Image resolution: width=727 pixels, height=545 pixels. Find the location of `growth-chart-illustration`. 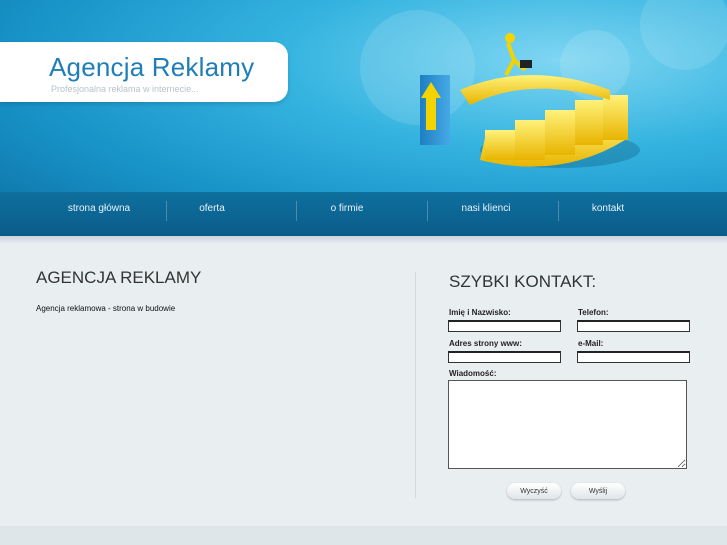

growth-chart-illustration is located at coordinates (530, 100).